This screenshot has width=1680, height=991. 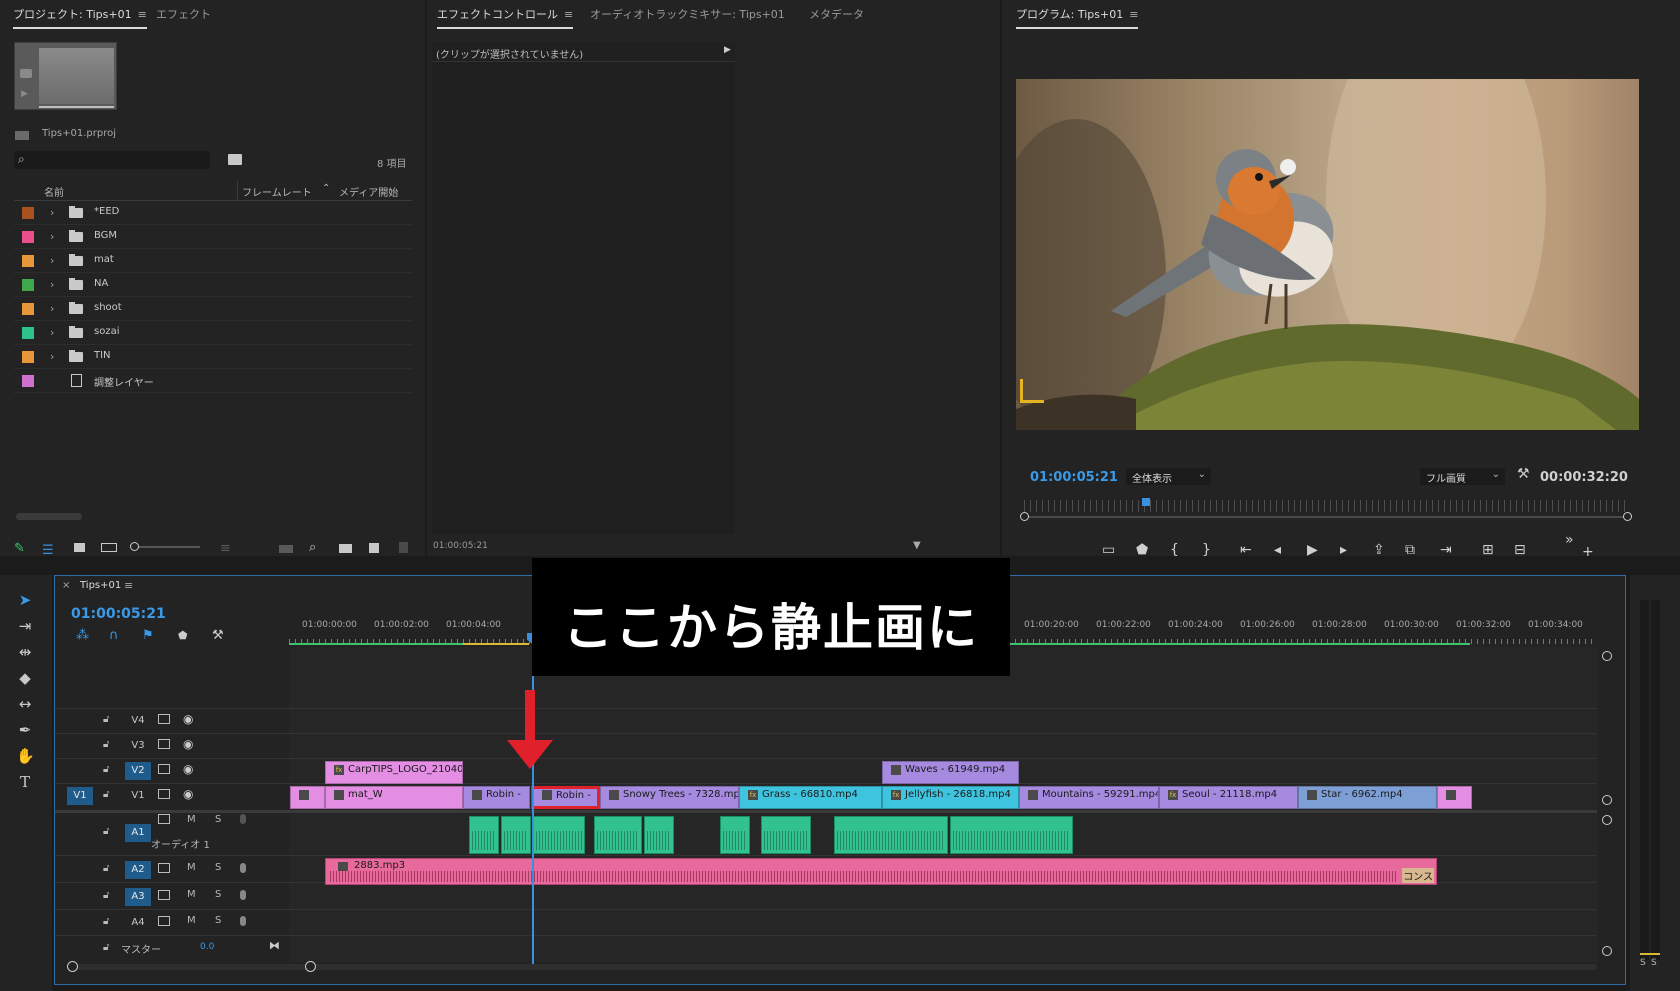 What do you see at coordinates (213, 285) in the screenshot?
I see `list-item: › NA` at bounding box center [213, 285].